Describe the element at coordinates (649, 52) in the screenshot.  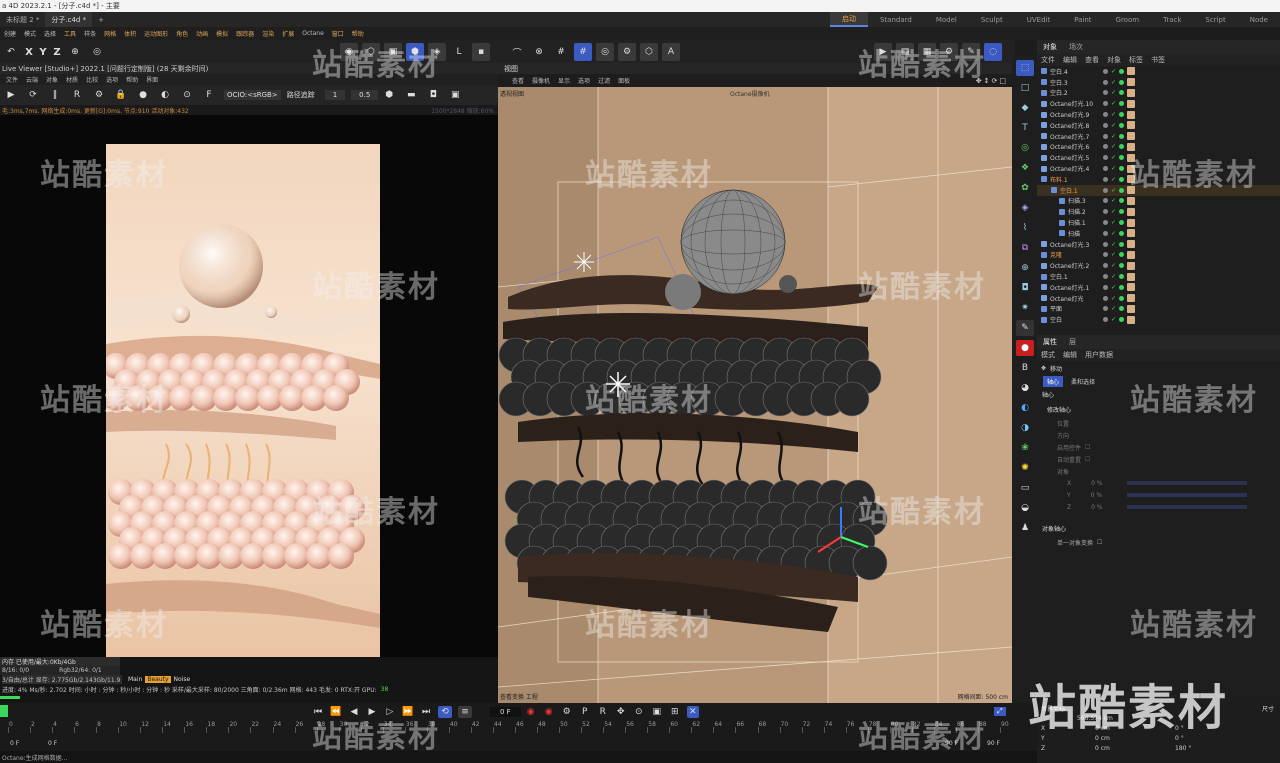
I see `hexagon-icon: ⬡` at that location.